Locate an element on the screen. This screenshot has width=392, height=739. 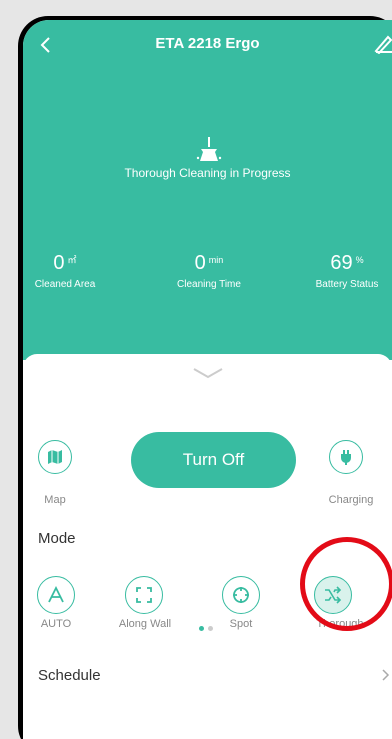
spot-icon is located at coordinates (241, 595).